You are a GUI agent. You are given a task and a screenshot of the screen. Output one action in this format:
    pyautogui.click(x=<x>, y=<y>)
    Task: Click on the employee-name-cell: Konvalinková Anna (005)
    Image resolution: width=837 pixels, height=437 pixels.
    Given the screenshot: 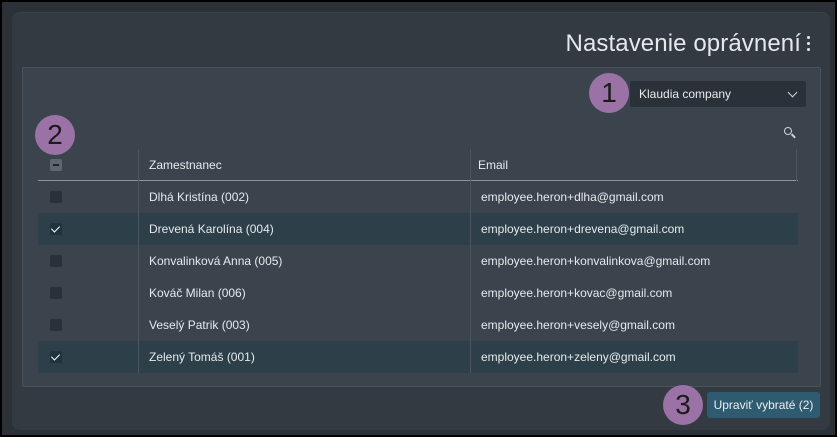 What is the action you would take?
    pyautogui.click(x=216, y=261)
    